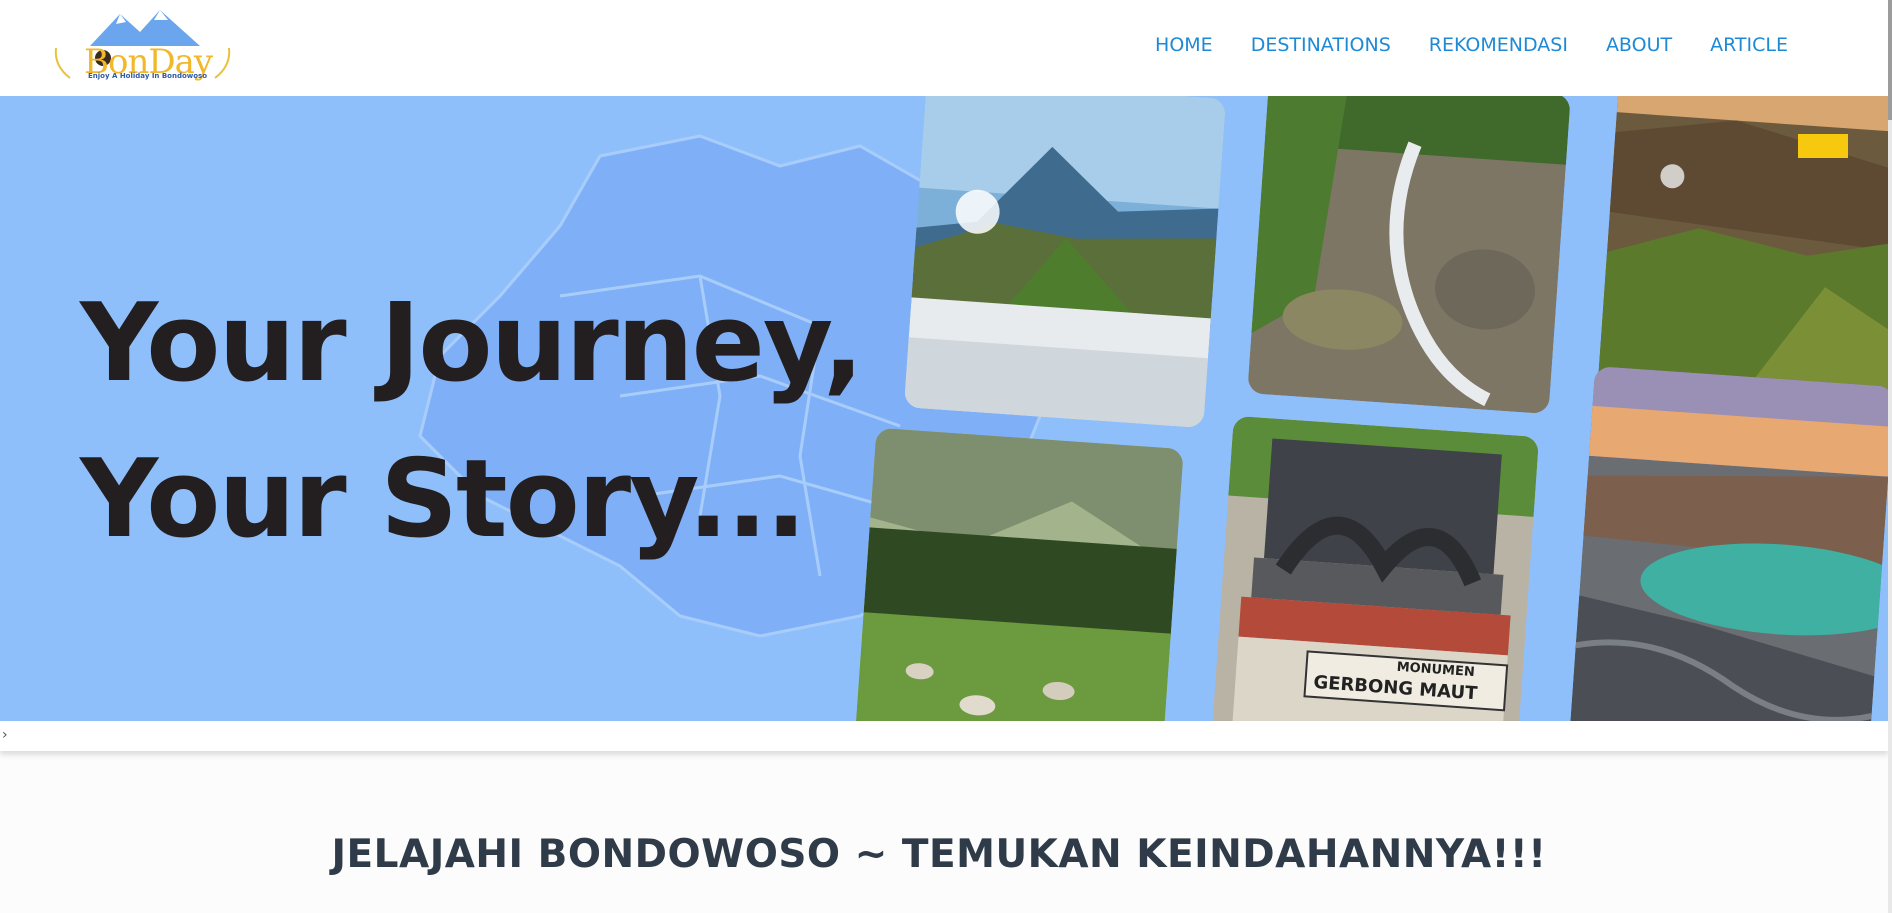 This screenshot has width=1892, height=913. I want to click on brand-tagline: Enjoy A Holiday In Bondowoso, so click(148, 76).